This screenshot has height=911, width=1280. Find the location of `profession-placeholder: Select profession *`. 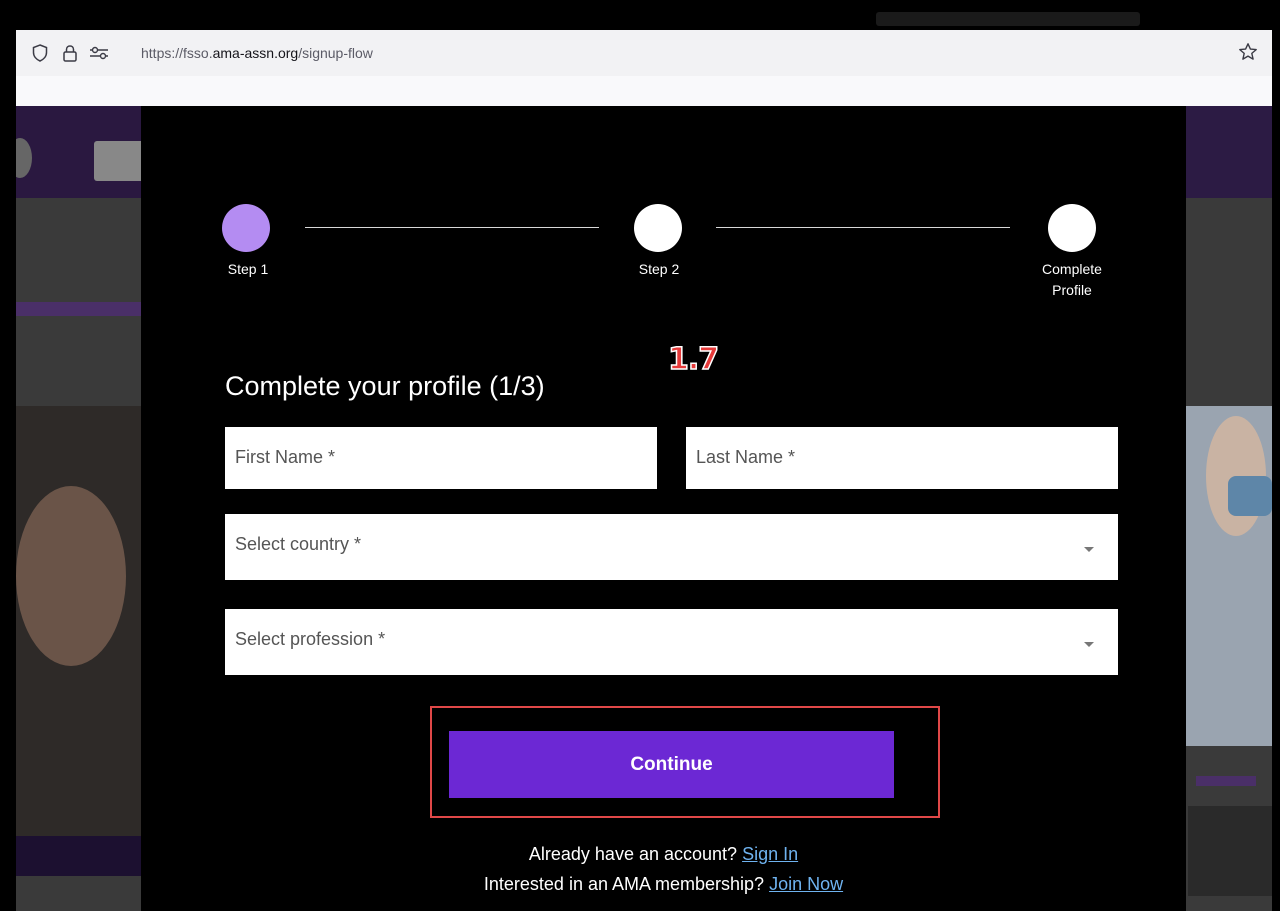

profession-placeholder: Select profession * is located at coordinates (310, 639).